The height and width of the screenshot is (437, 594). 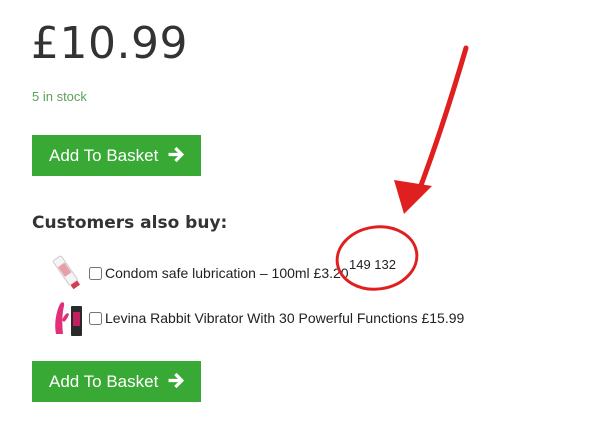 I want to click on upsell-item: Condom safe lubrication – 100ml £3.20, so click(x=198, y=273).